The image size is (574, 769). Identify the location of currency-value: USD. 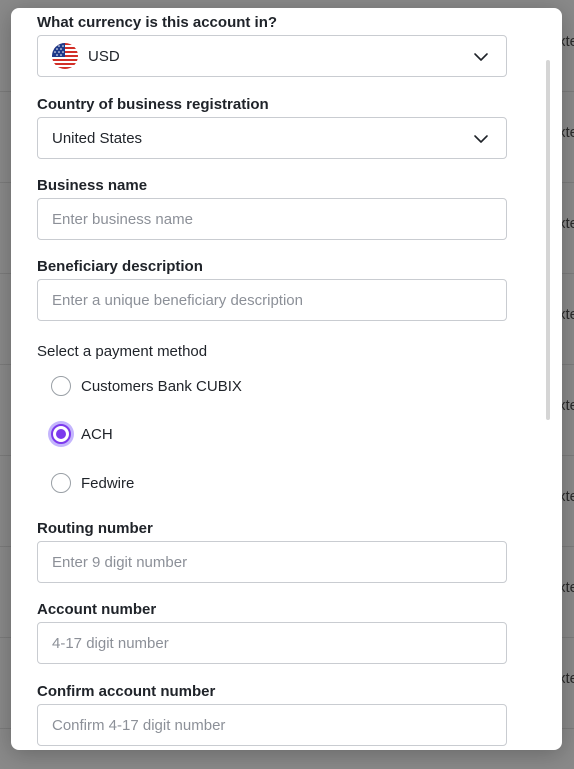
(104, 56).